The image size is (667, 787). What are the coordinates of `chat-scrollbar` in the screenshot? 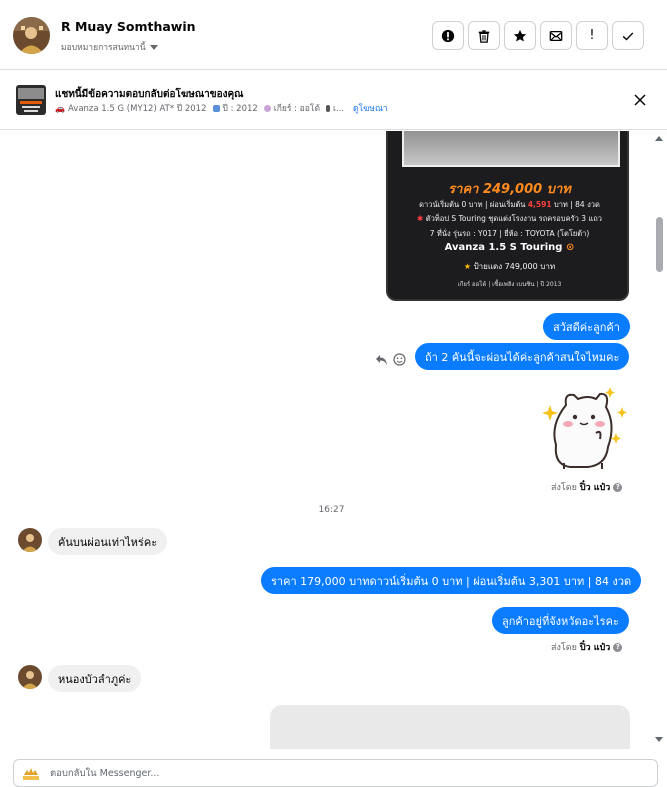 It's located at (659, 440).